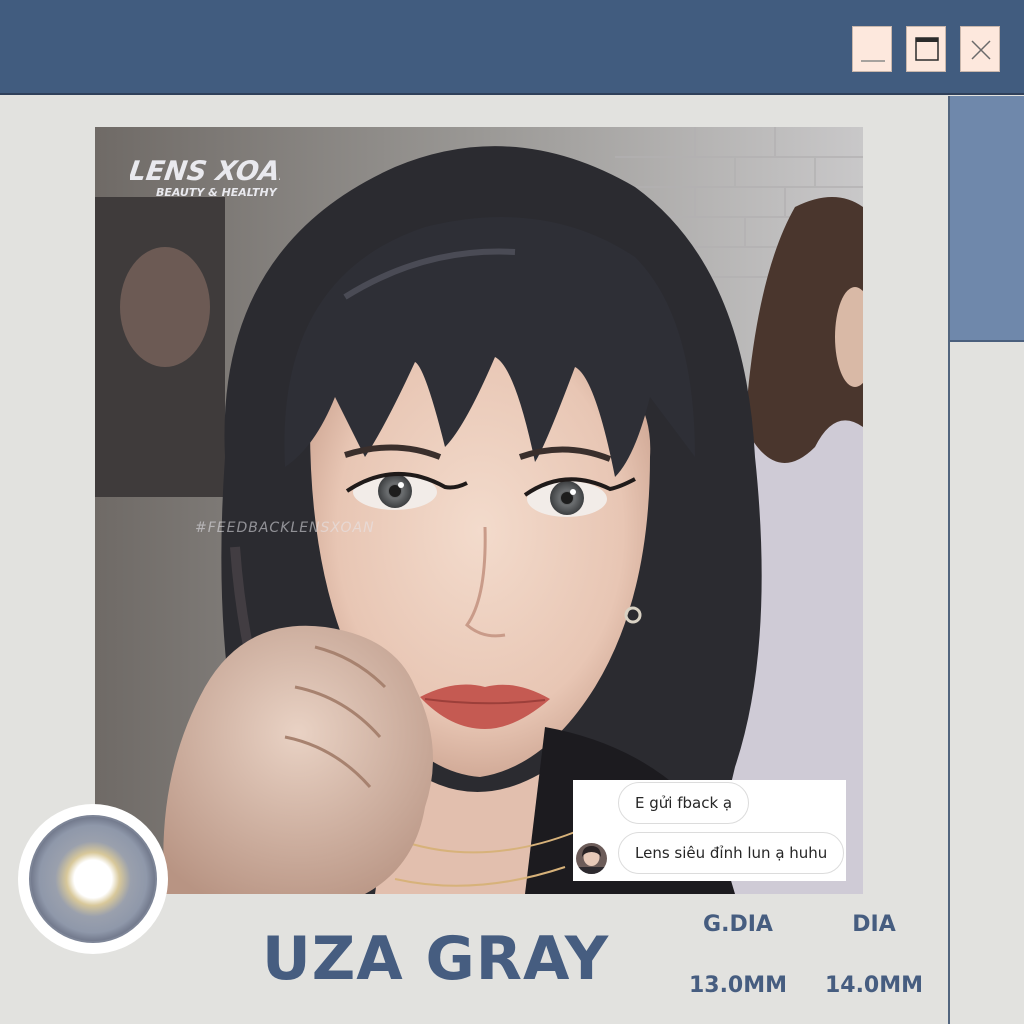  I want to click on chat-message-bubble: Lens siêu đỉnh lun ạ huhu, so click(731, 853).